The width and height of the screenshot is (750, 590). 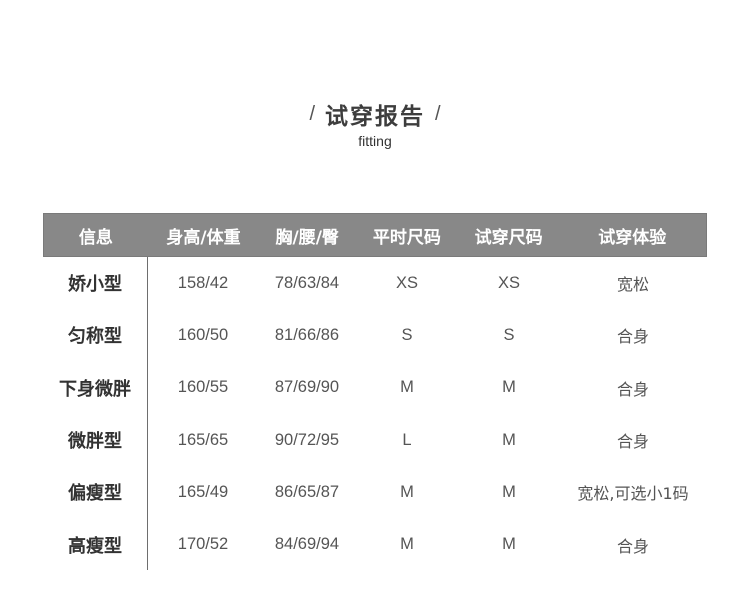 What do you see at coordinates (406, 237) in the screenshot?
I see `column-header-usual-size: 平时尺码` at bounding box center [406, 237].